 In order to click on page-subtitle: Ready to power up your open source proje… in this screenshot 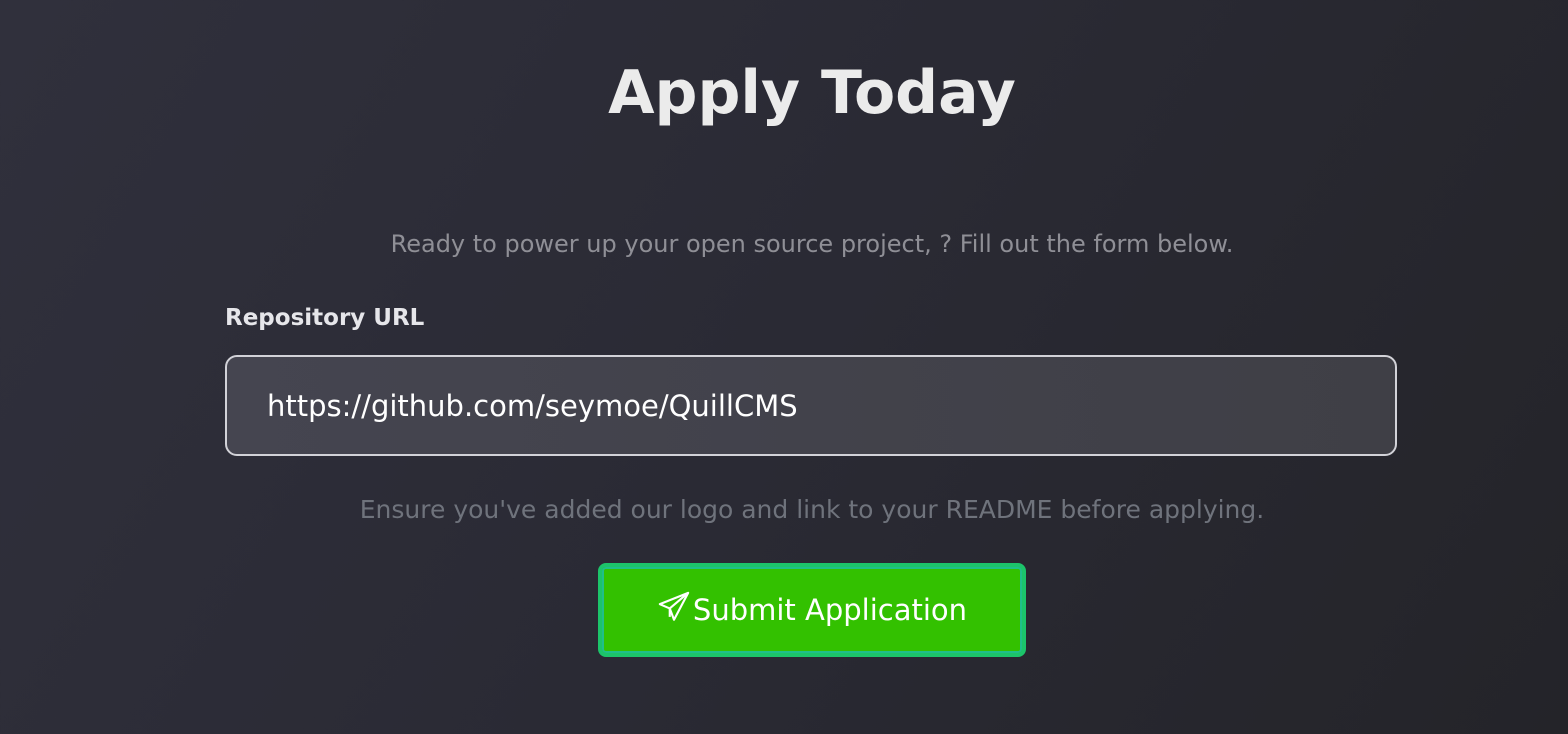, I will do `click(812, 244)`.